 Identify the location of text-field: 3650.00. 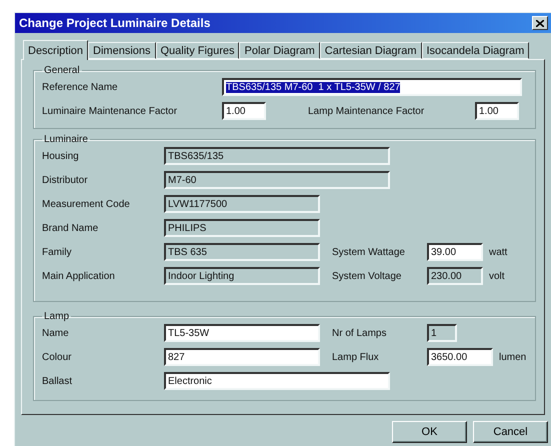
(460, 357).